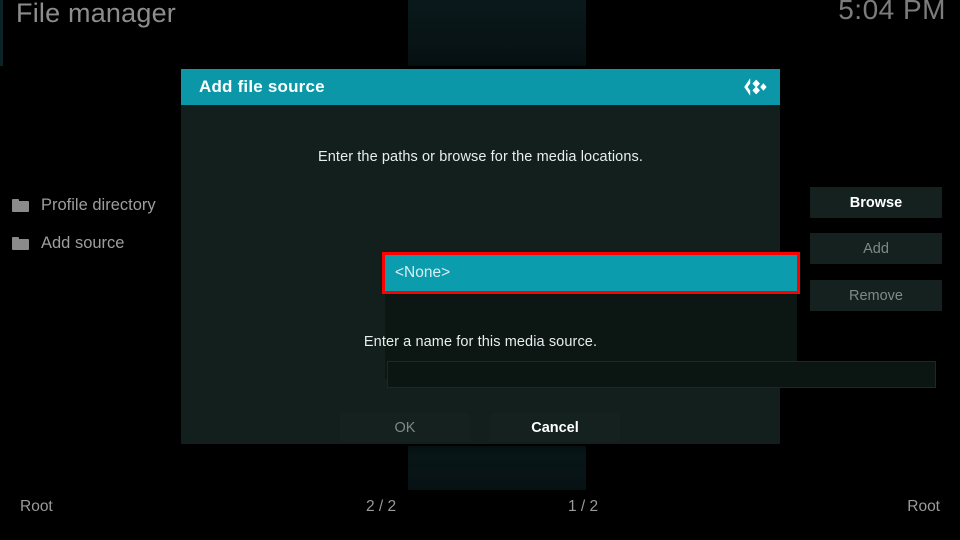 The image size is (960, 540). What do you see at coordinates (480, 342) in the screenshot?
I see `name-help-text: Enter a name for this media source.` at bounding box center [480, 342].